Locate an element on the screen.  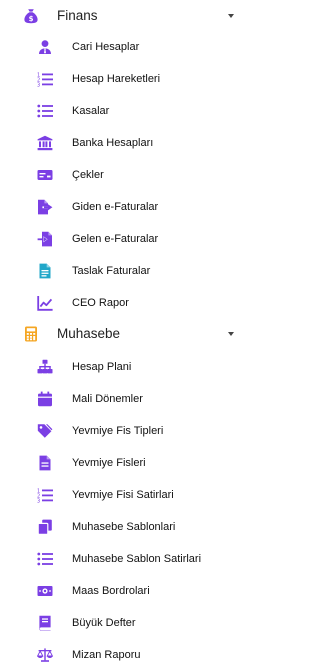
user-tie-icon is located at coordinates (45, 47).